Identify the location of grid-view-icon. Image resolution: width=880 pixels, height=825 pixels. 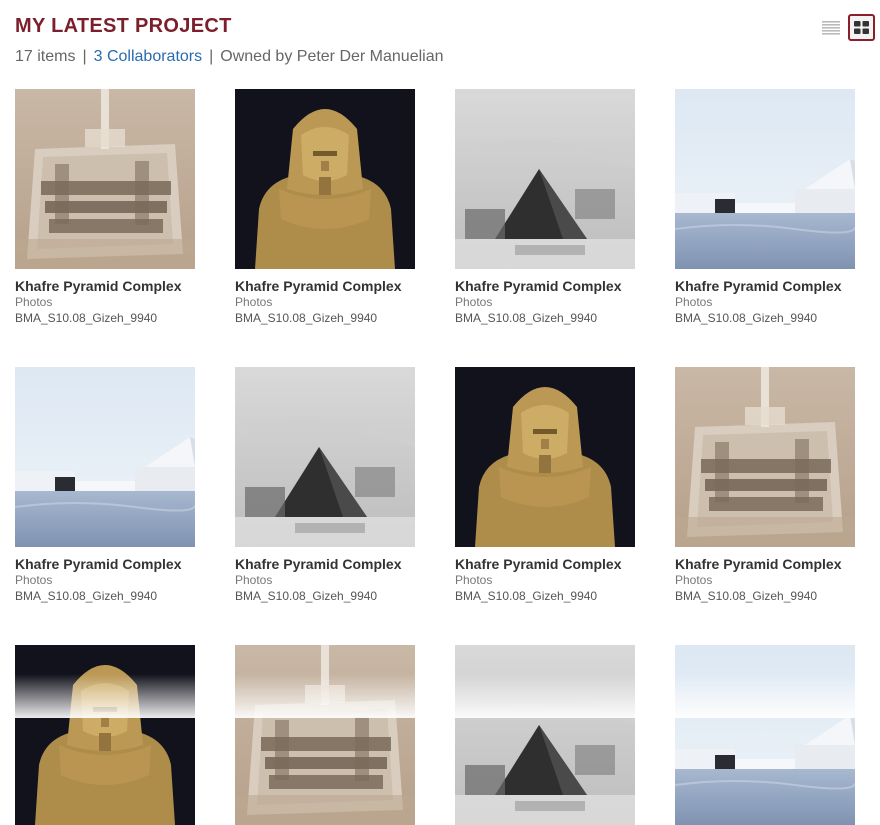
(861, 27).